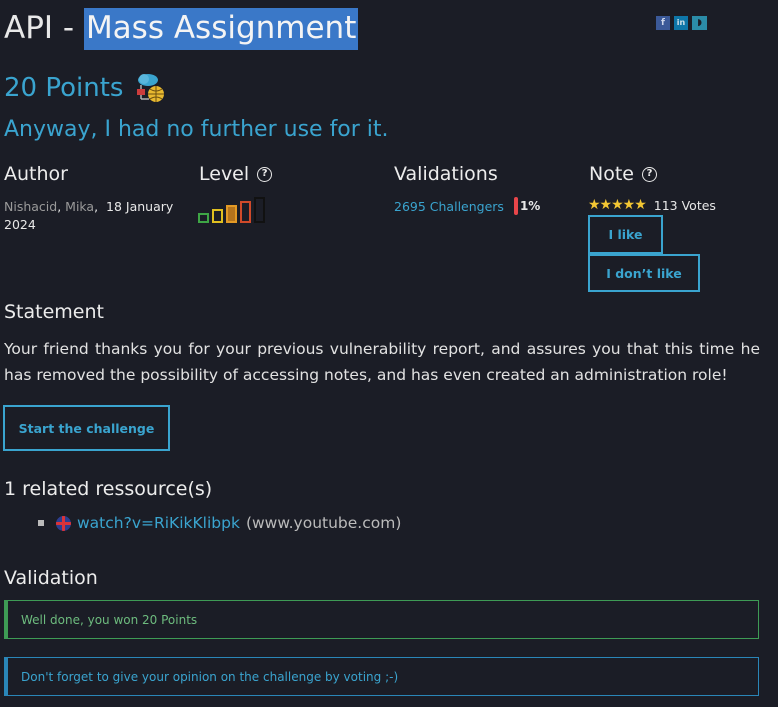 This screenshot has width=778, height=707. I want to click on level-indicator, so click(231, 210).